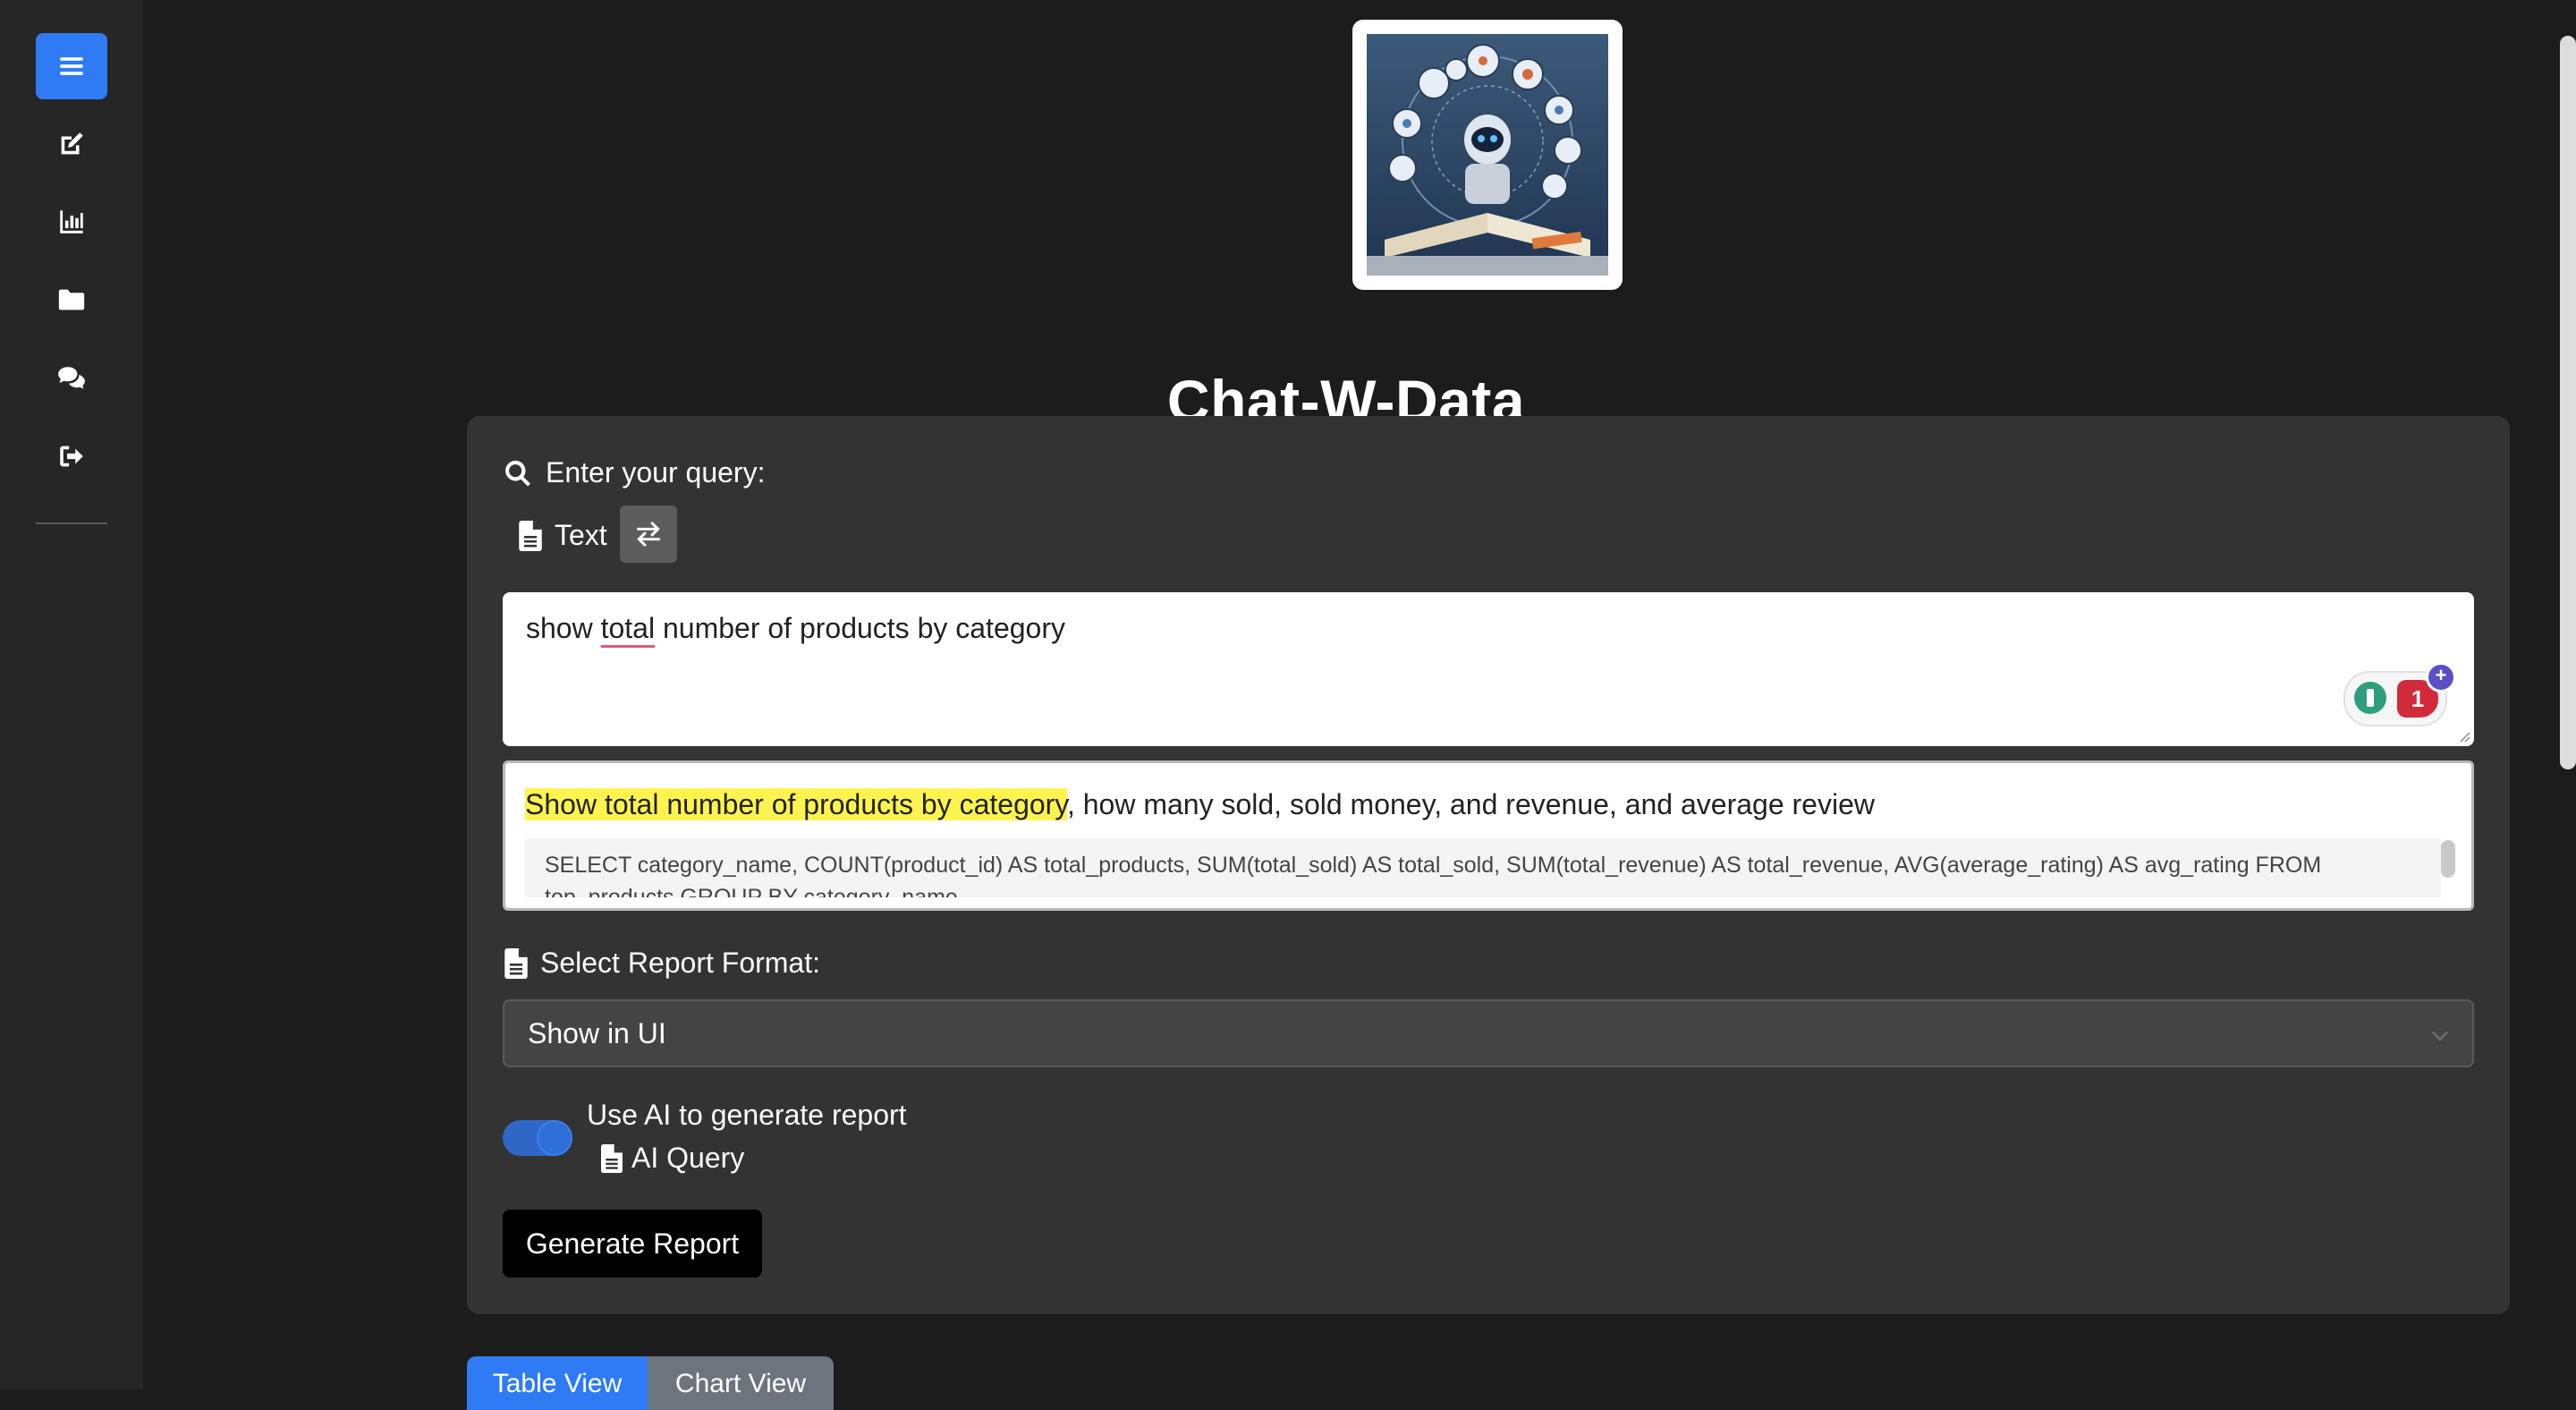  Describe the element at coordinates (741, 1383) in the screenshot. I see `tab-chart-view: Chart View` at that location.